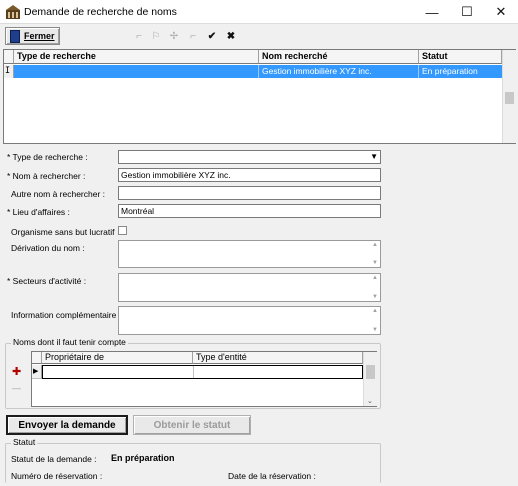 The height and width of the screenshot is (486, 518). What do you see at coordinates (38, 212) in the screenshot?
I see `lieu-label: * Lieu d'affaires :` at bounding box center [38, 212].